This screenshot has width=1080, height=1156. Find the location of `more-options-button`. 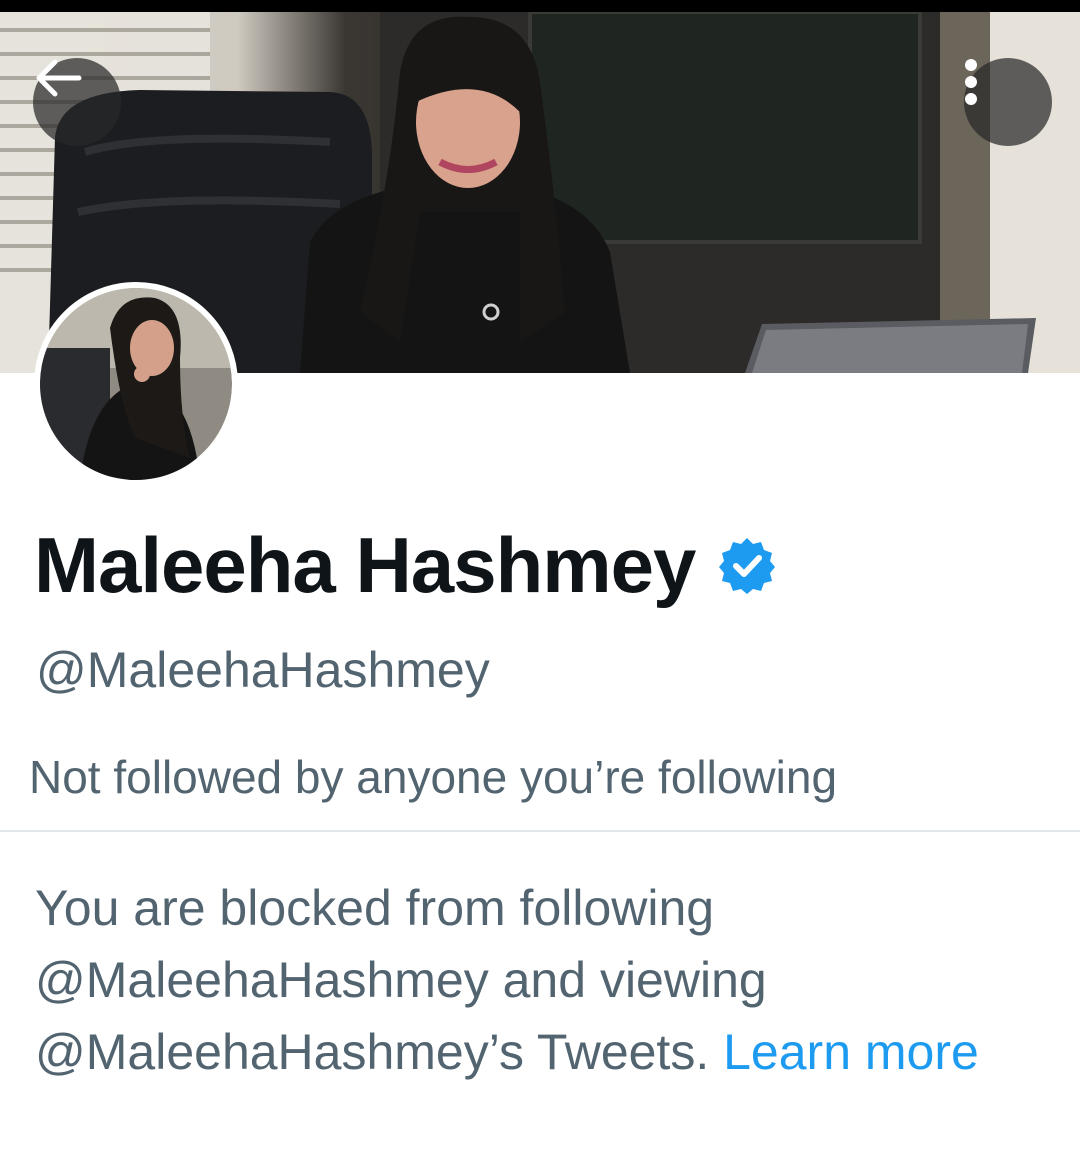

more-options-button is located at coordinates (1008, 102).